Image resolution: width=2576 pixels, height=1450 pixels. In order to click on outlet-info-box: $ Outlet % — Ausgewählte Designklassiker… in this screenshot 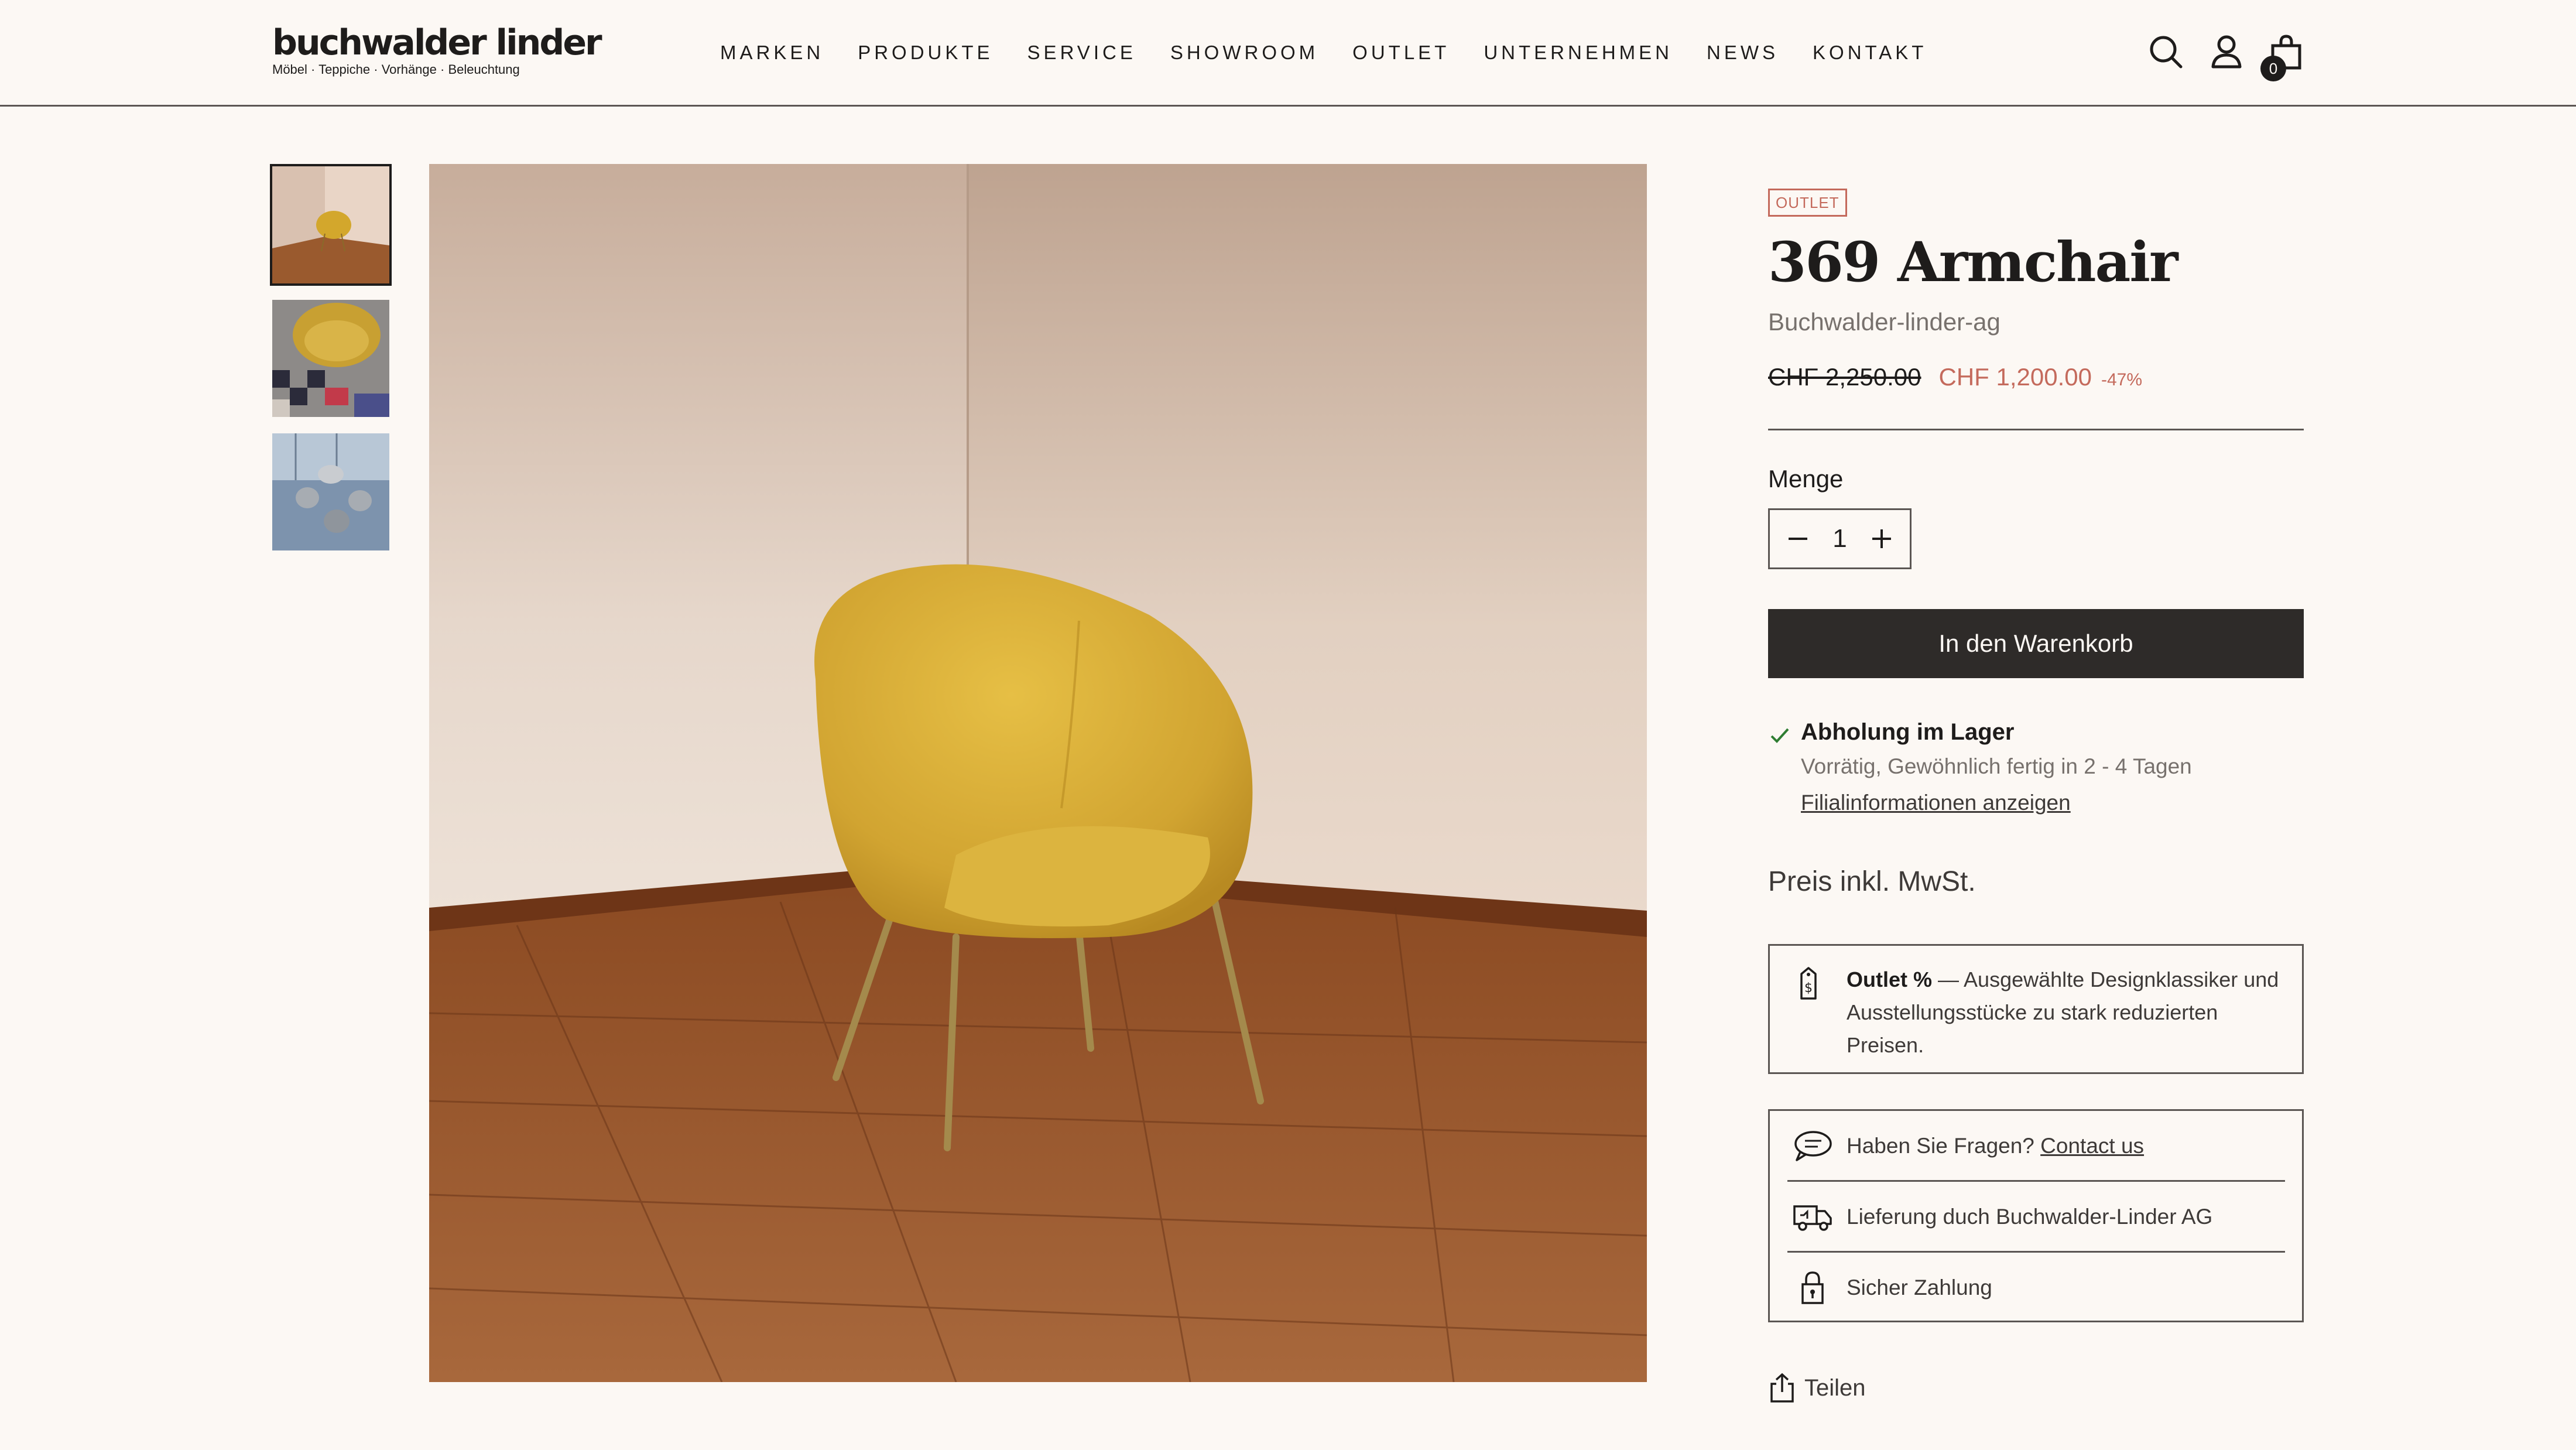, I will do `click(2036, 1009)`.